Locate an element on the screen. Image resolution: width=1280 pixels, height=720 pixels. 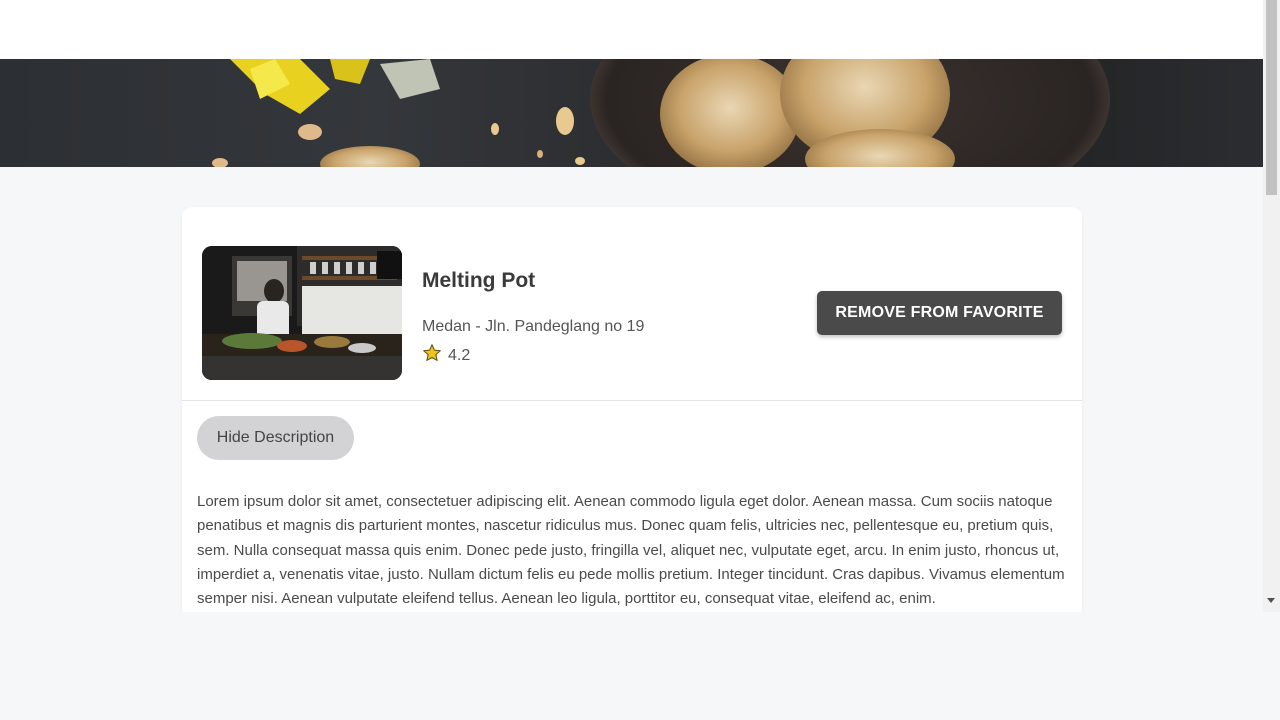
restaurant-image is located at coordinates (302, 313).